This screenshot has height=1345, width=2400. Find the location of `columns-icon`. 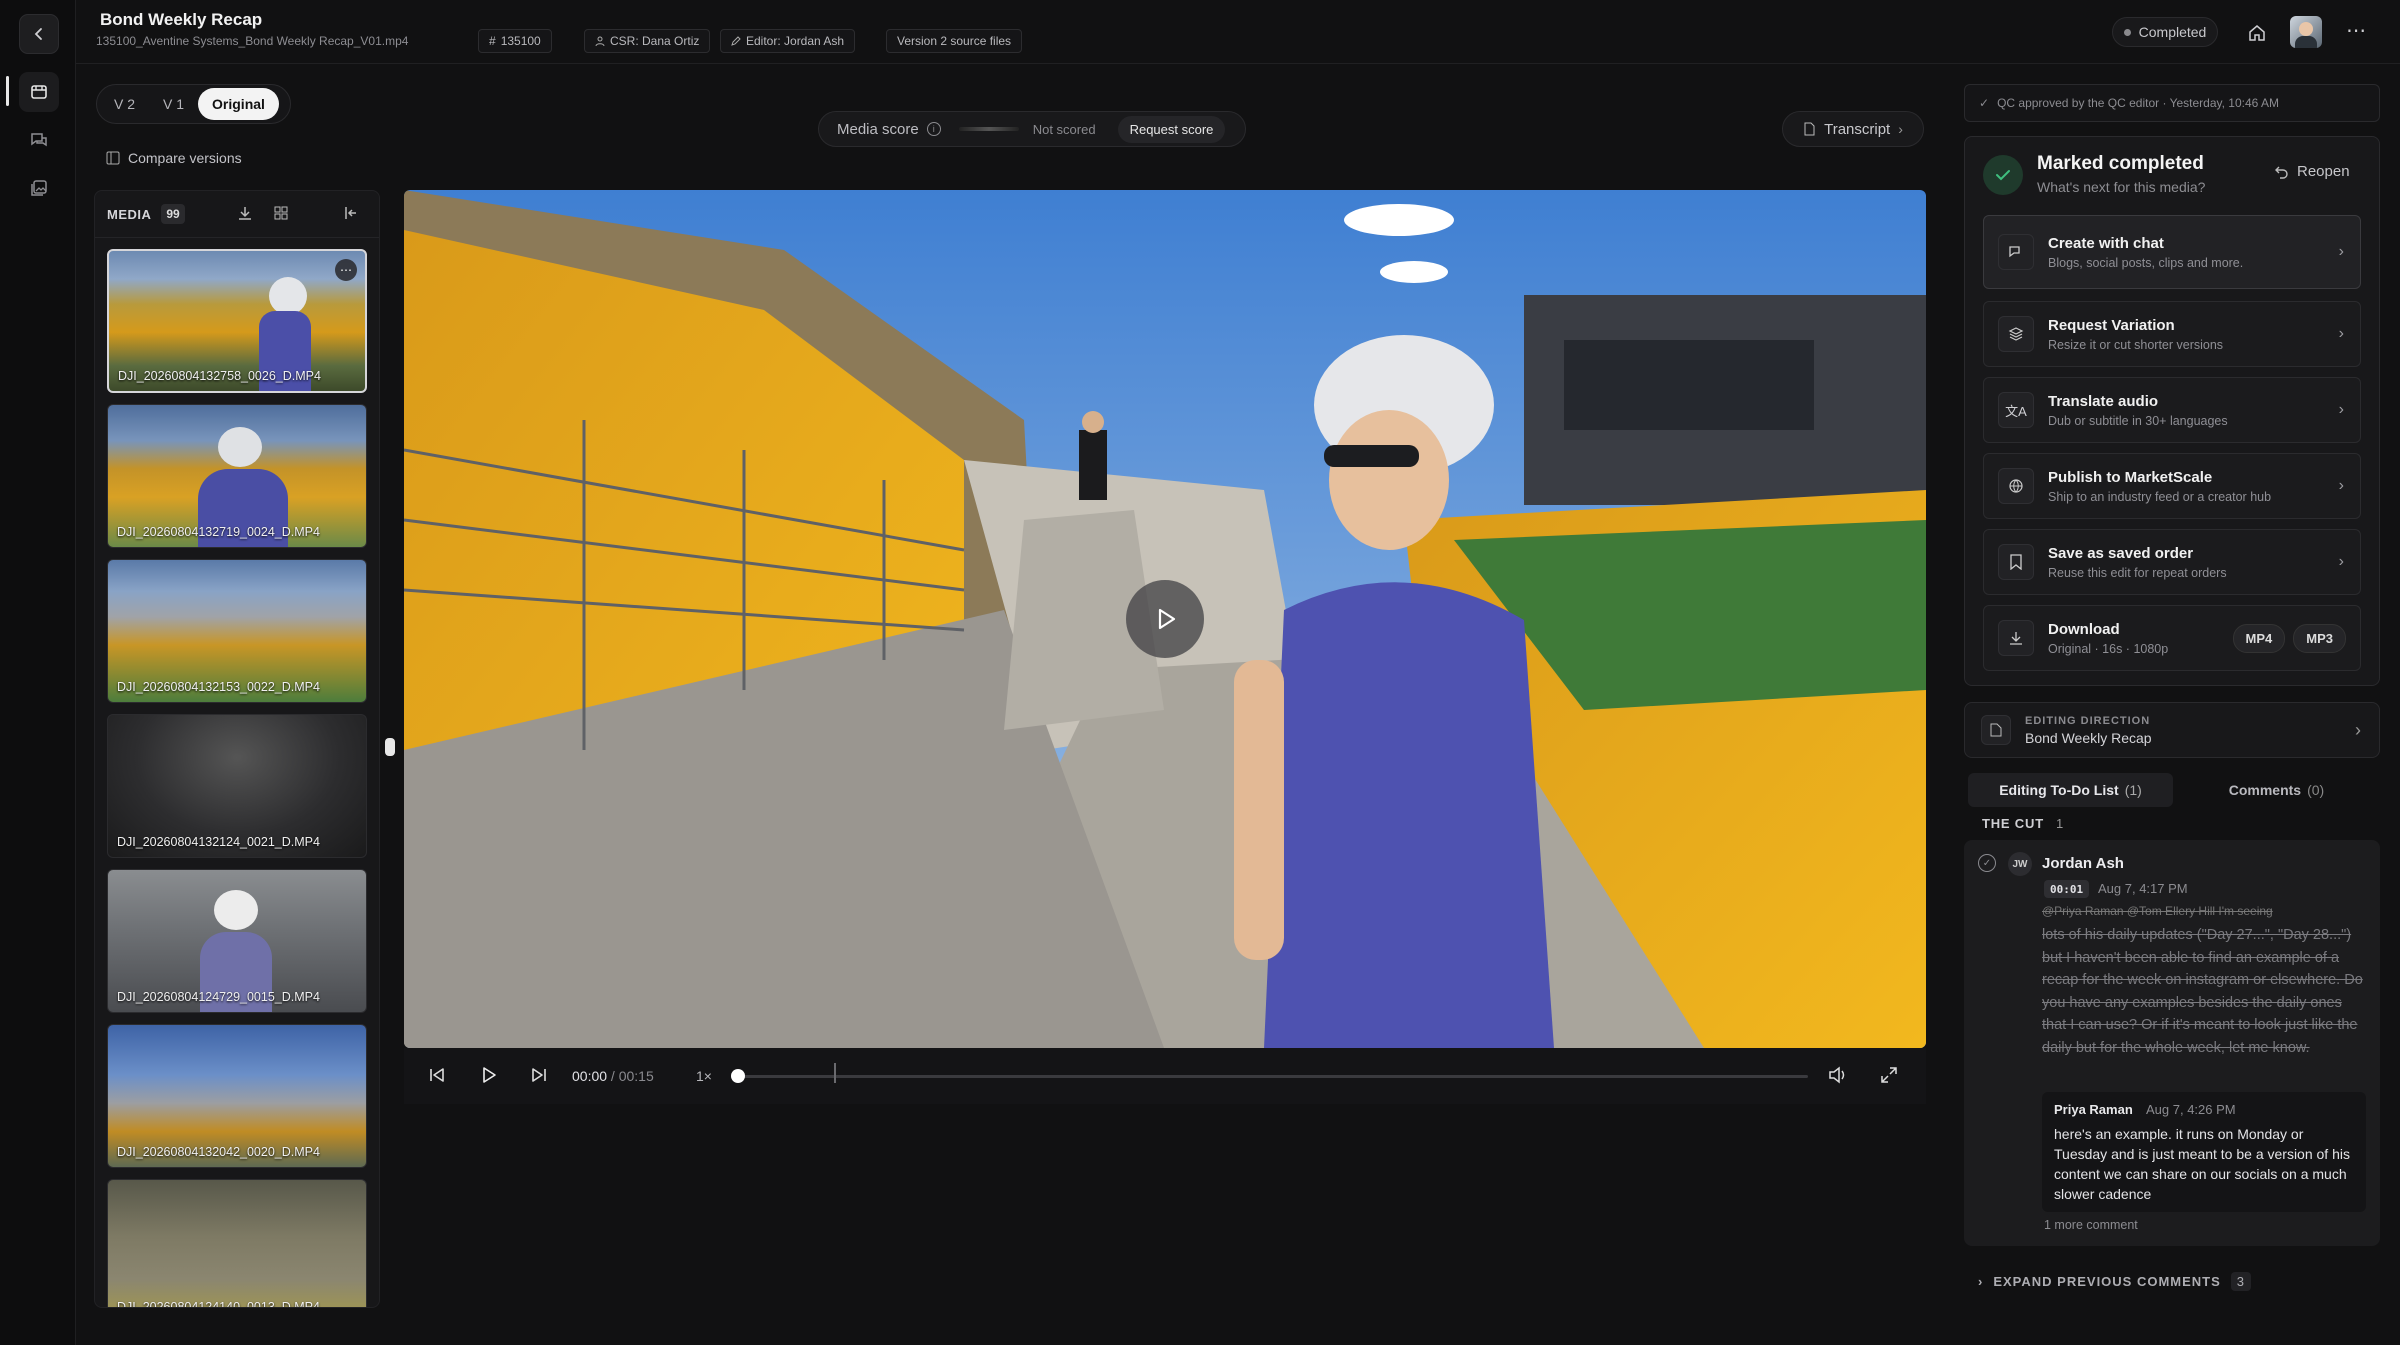

columns-icon is located at coordinates (113, 158).